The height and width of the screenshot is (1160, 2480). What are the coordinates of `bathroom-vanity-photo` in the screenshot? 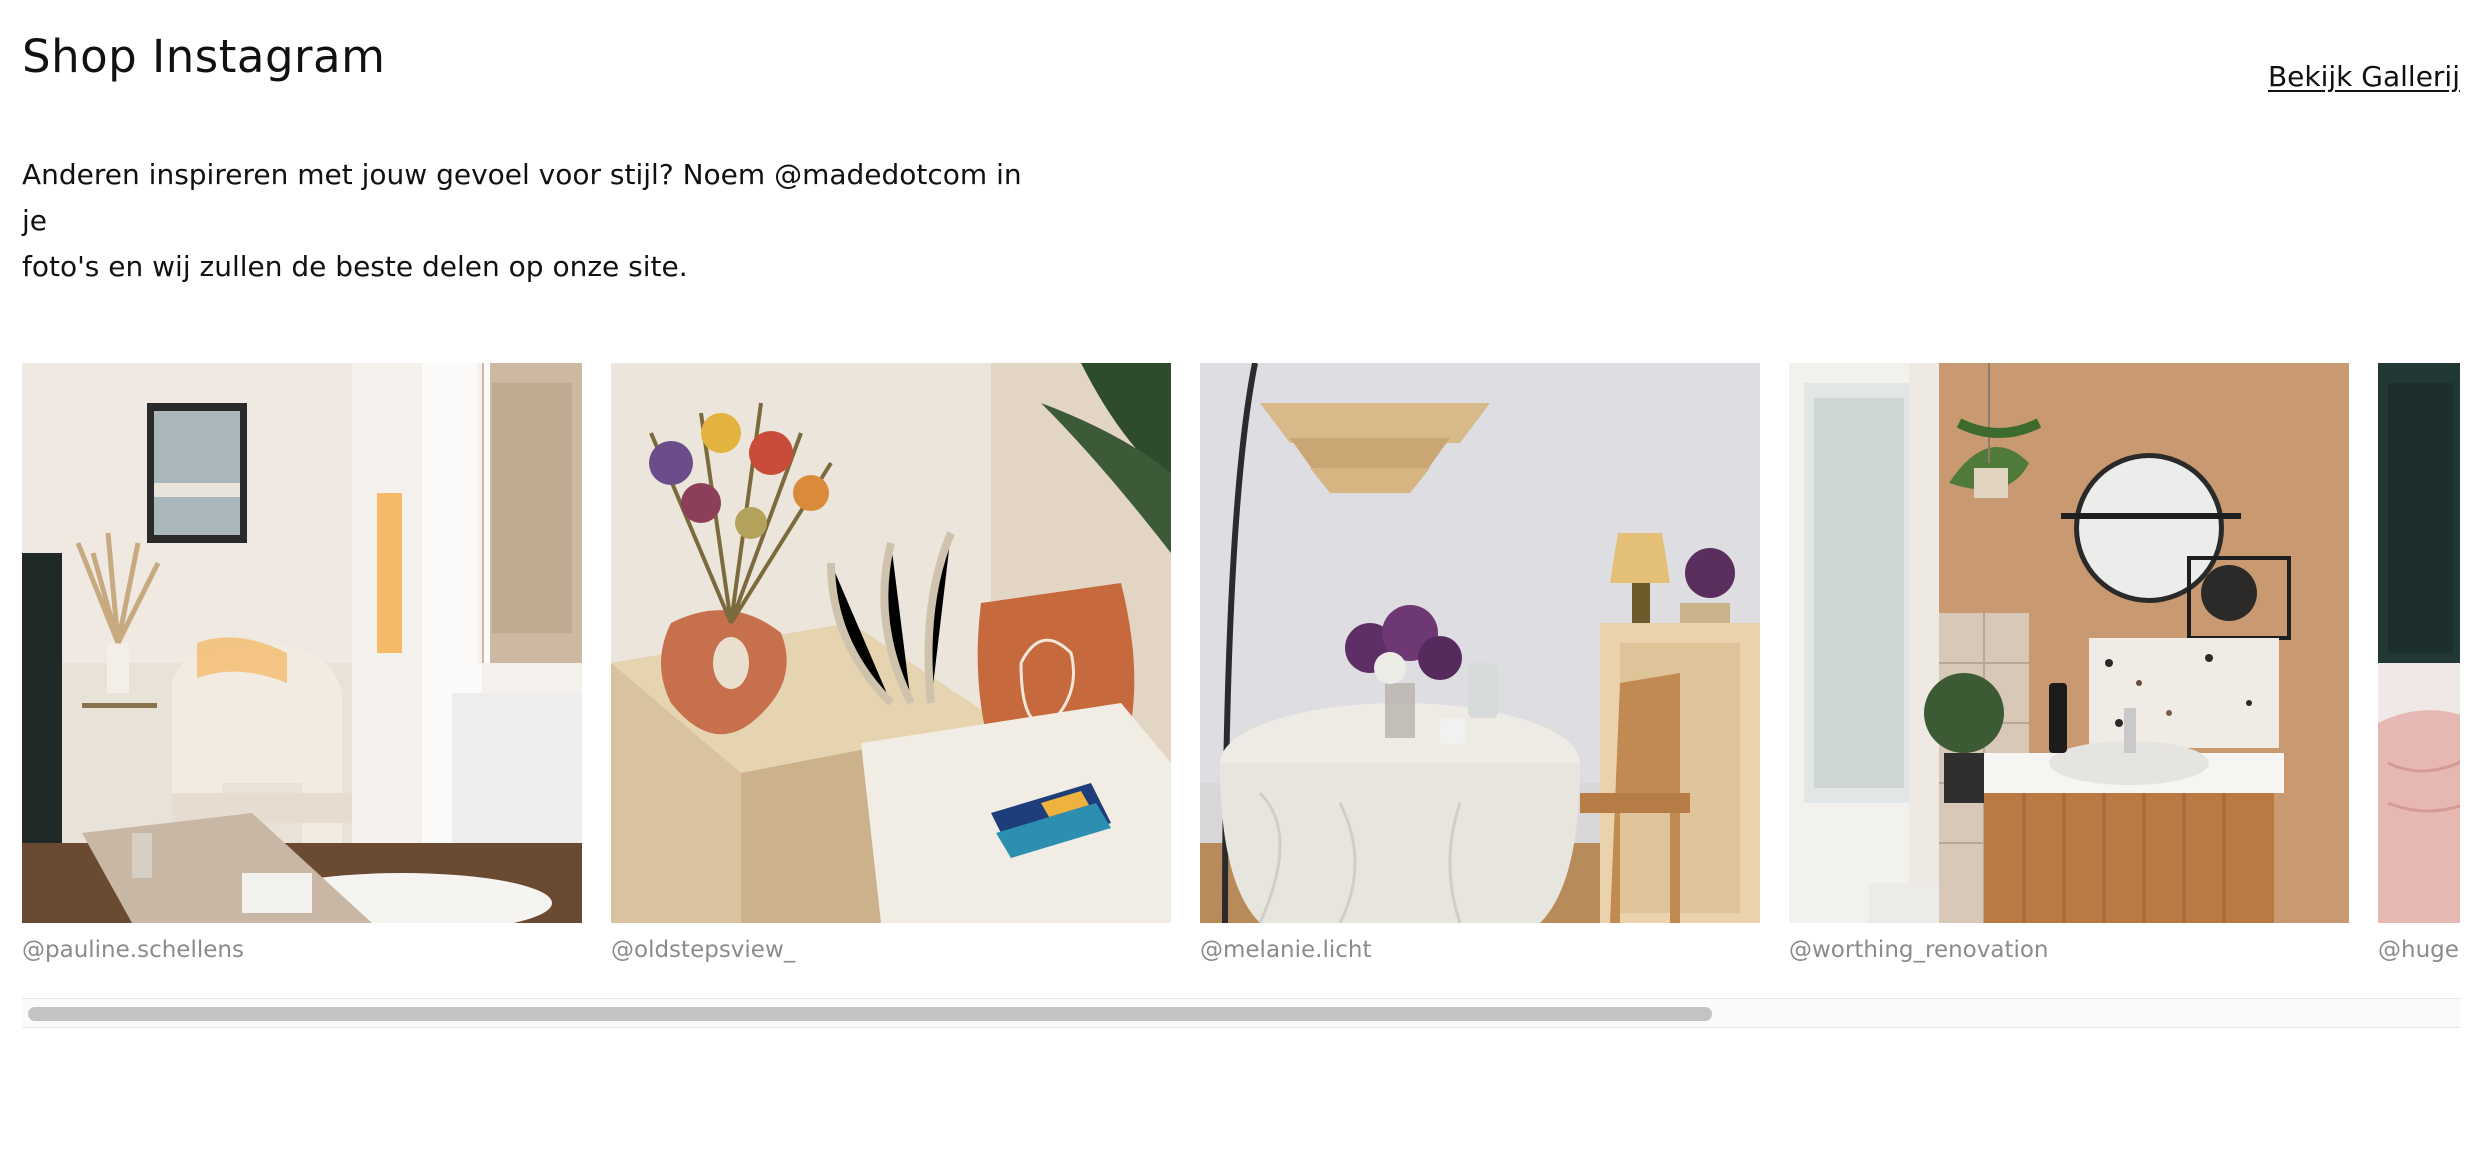 It's located at (2069, 643).